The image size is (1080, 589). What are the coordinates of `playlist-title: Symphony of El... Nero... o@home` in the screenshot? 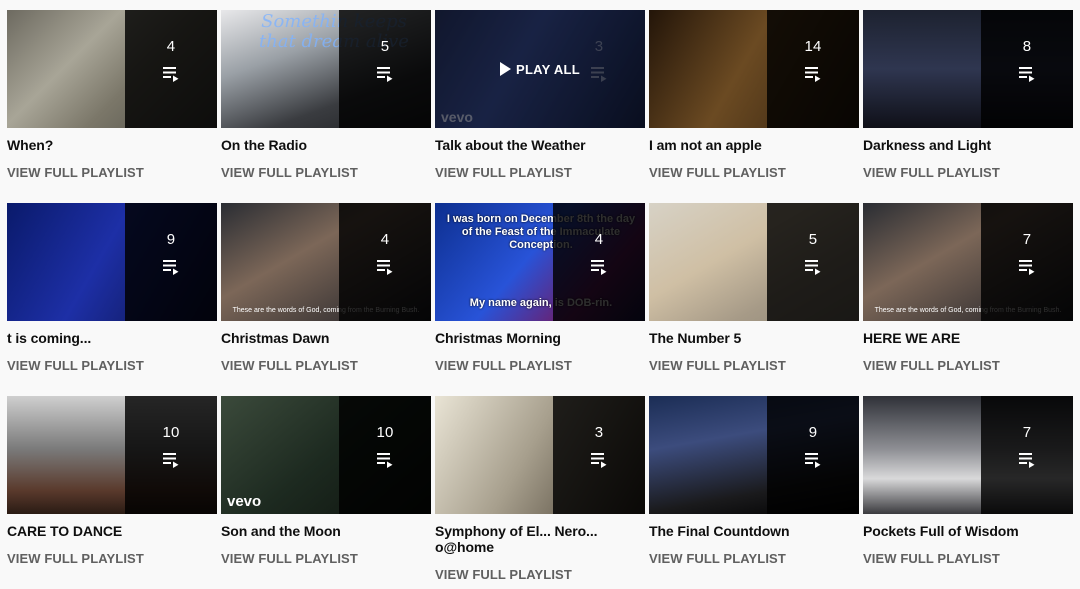 It's located at (540, 539).